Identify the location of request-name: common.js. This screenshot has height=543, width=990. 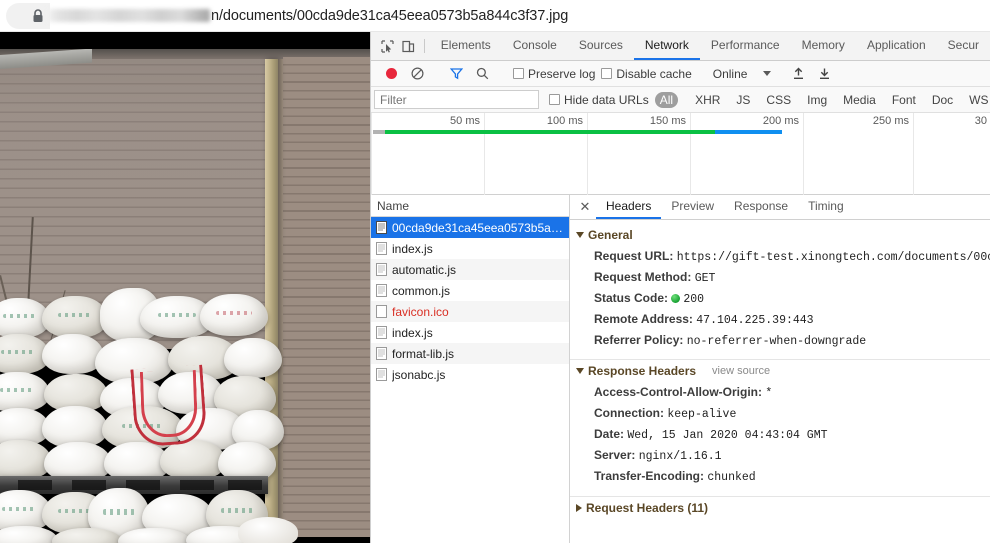
(421, 290).